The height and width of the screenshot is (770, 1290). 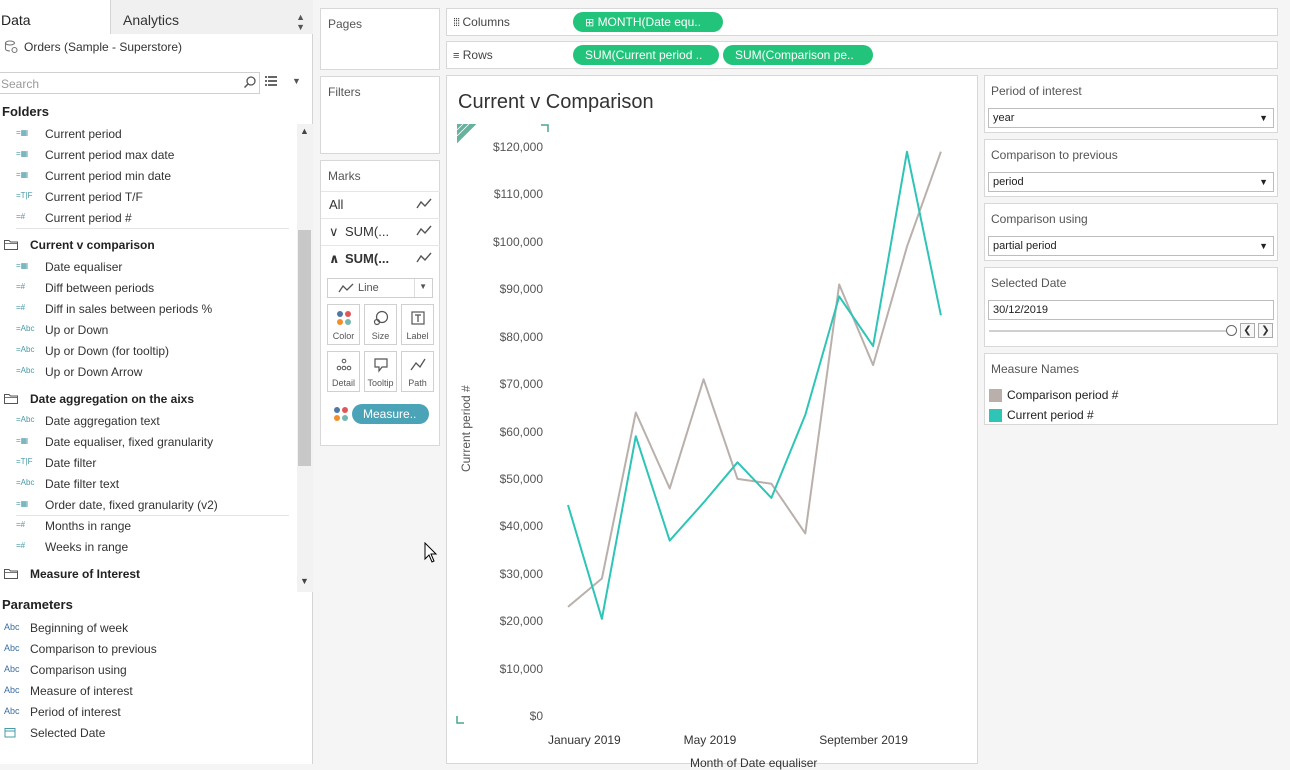 I want to click on scroll-thumb, so click(x=304, y=348).